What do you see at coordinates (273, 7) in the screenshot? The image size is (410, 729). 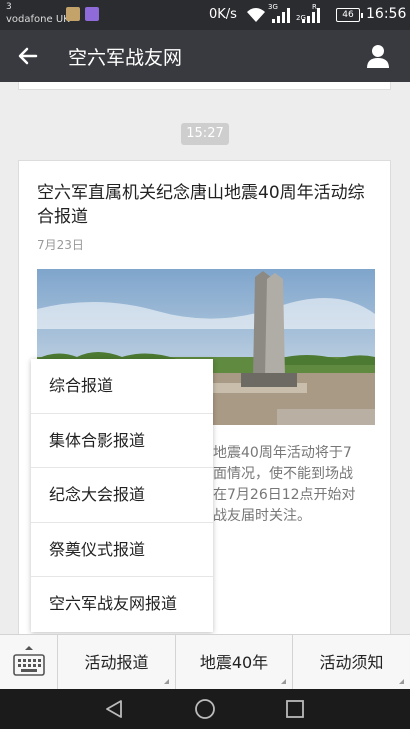 I see `network-type-label: 3G` at bounding box center [273, 7].